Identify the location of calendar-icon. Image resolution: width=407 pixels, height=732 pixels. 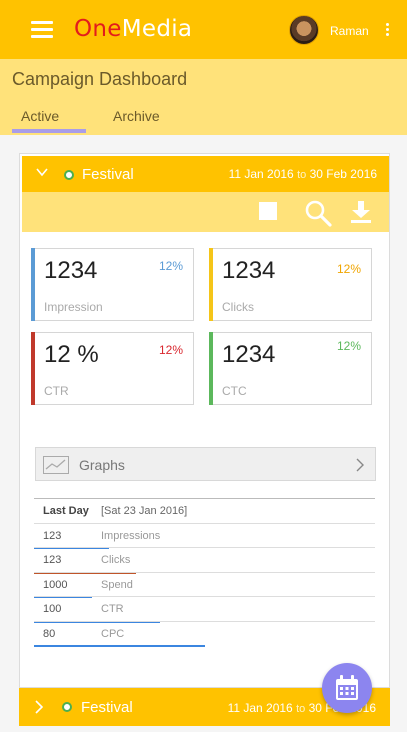
(347, 687).